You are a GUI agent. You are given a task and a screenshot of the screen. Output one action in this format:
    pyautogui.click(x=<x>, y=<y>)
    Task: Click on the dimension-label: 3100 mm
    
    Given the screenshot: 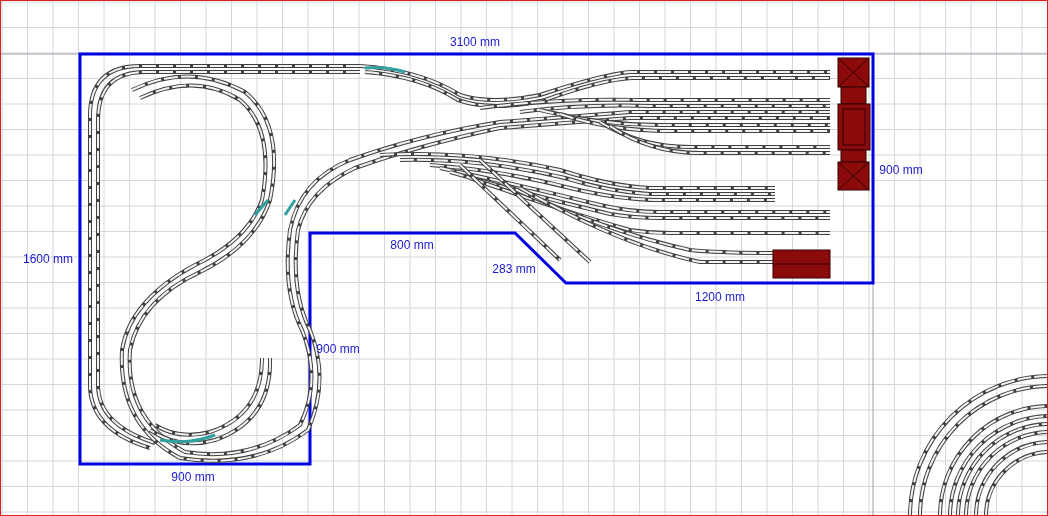 What is the action you would take?
    pyautogui.click(x=475, y=42)
    